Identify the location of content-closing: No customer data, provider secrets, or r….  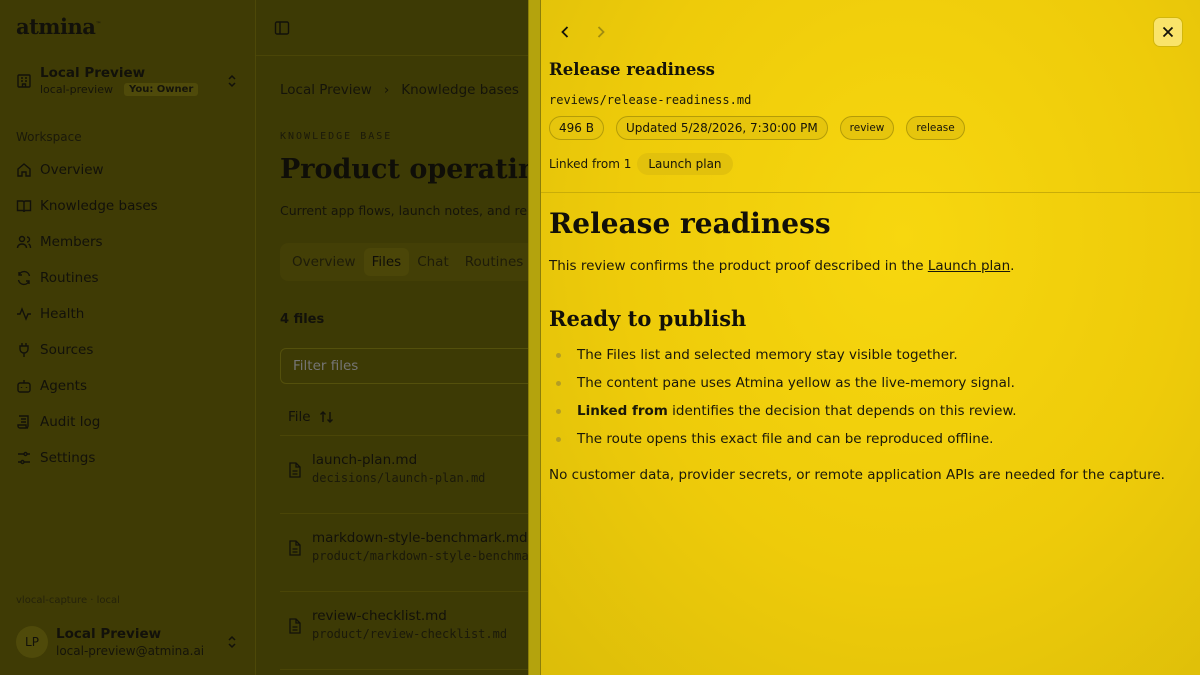
(857, 475).